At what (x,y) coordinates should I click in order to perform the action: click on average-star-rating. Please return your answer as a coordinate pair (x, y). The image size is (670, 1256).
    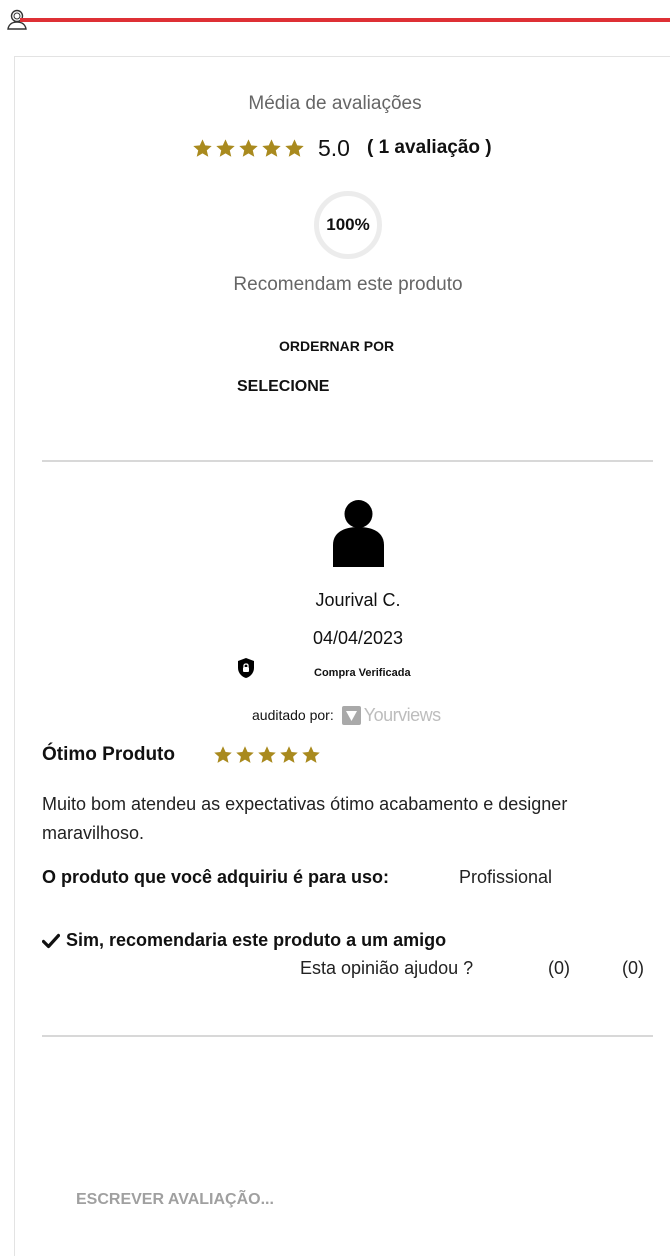
    Looking at the image, I should click on (248, 148).